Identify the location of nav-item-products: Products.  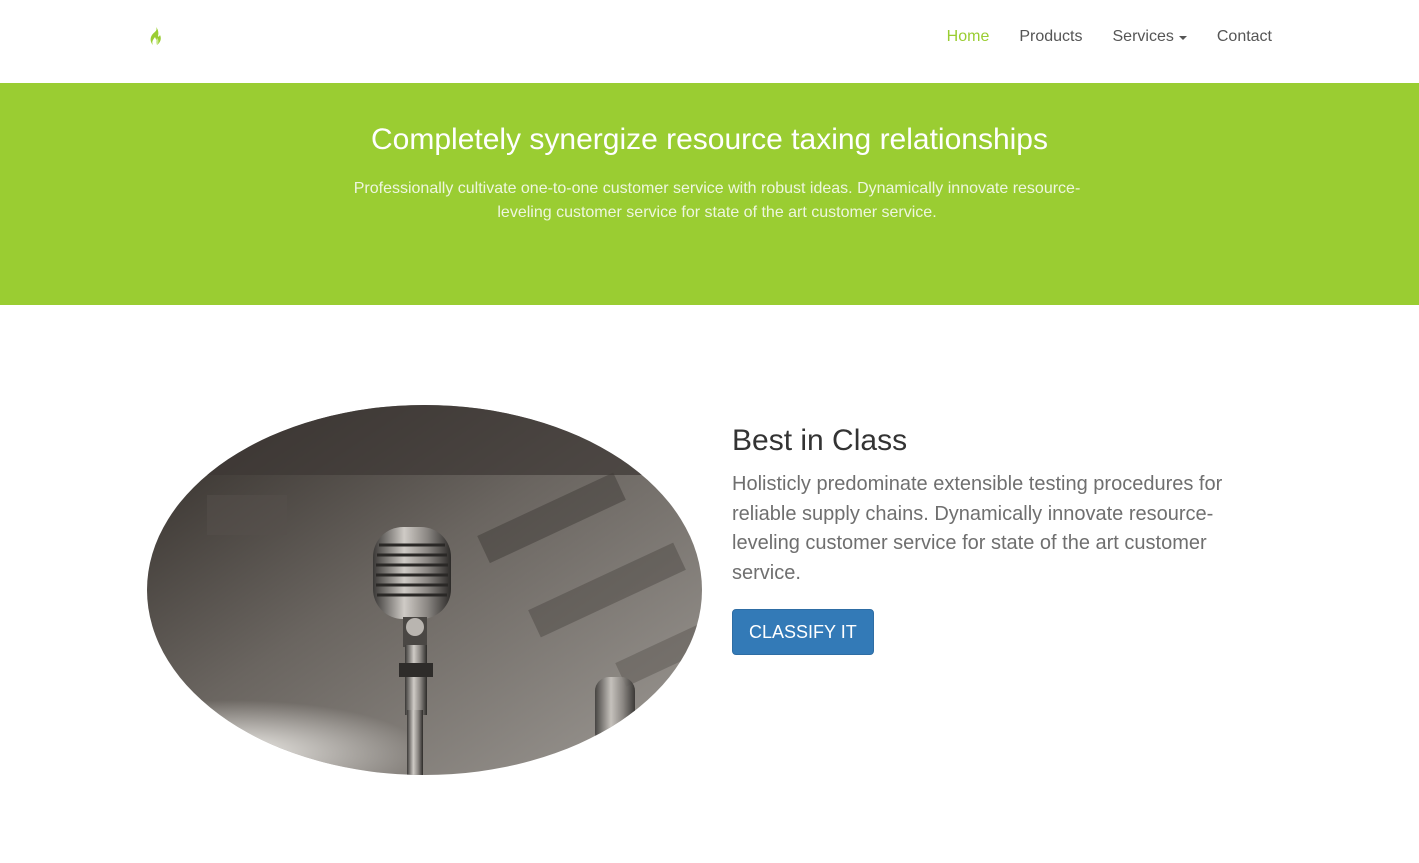
(1050, 37).